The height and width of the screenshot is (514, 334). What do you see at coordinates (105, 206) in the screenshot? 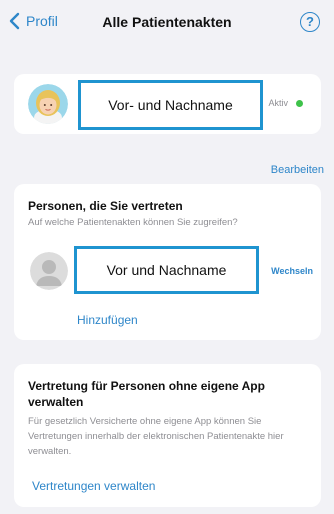
I see `section-title: Personen, die Sie vertreten` at bounding box center [105, 206].